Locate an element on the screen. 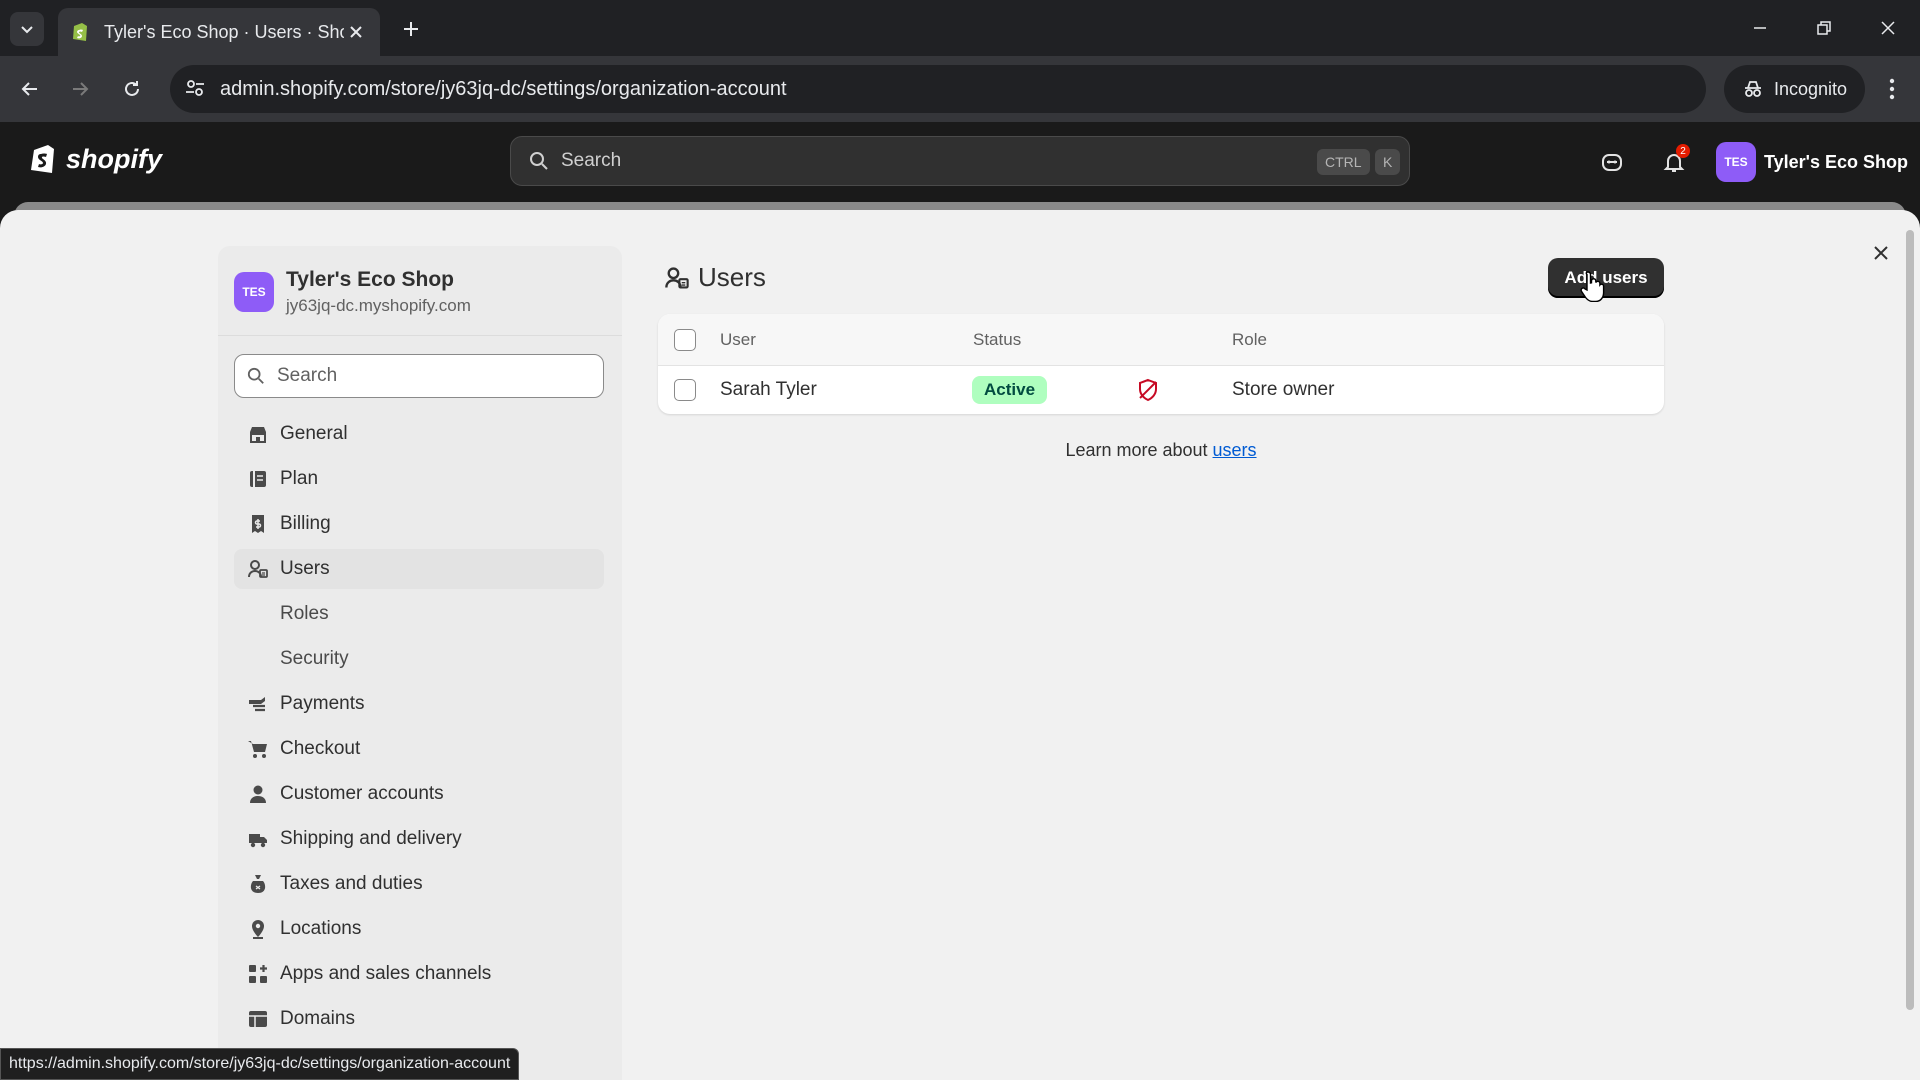 This screenshot has width=1920, height=1080. learn-more-text: Learn more about users is located at coordinates (1161, 450).